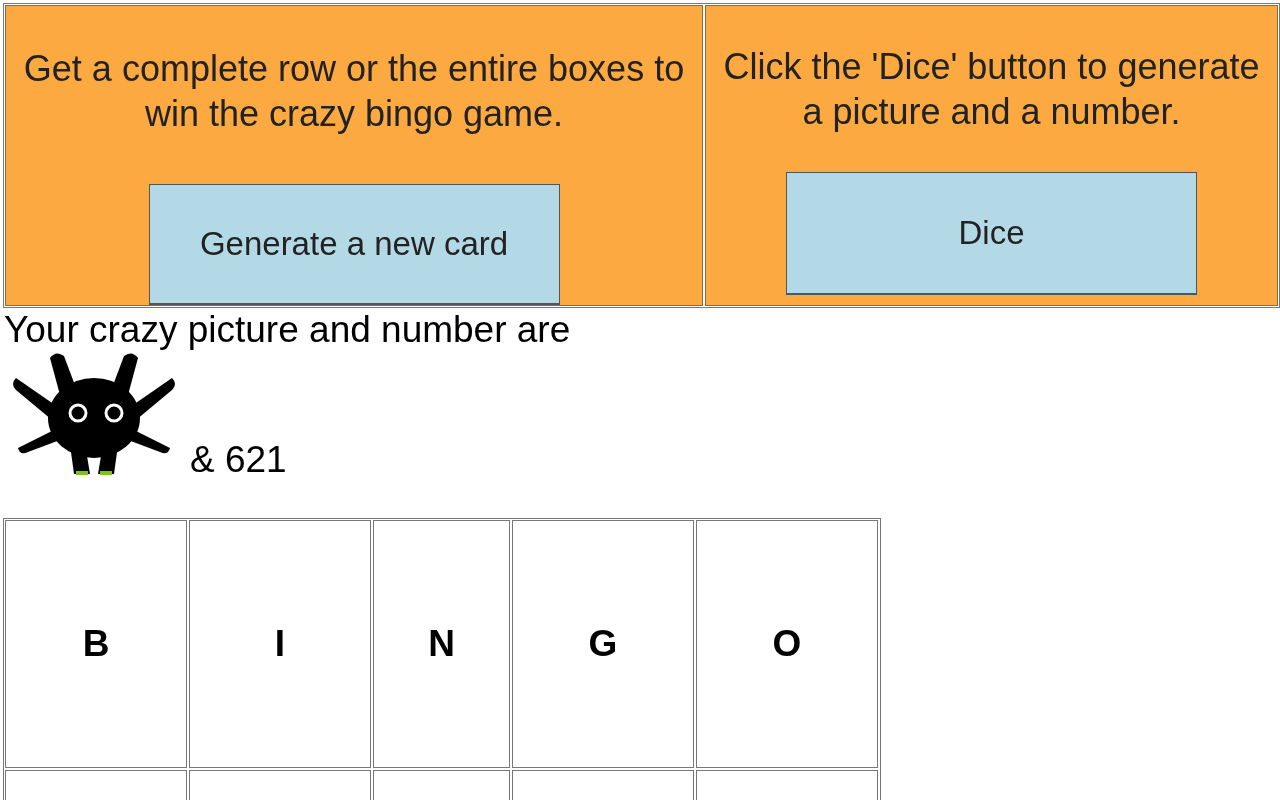 The height and width of the screenshot is (800, 1280). I want to click on new-card-button: Generate a new card, so click(354, 244).